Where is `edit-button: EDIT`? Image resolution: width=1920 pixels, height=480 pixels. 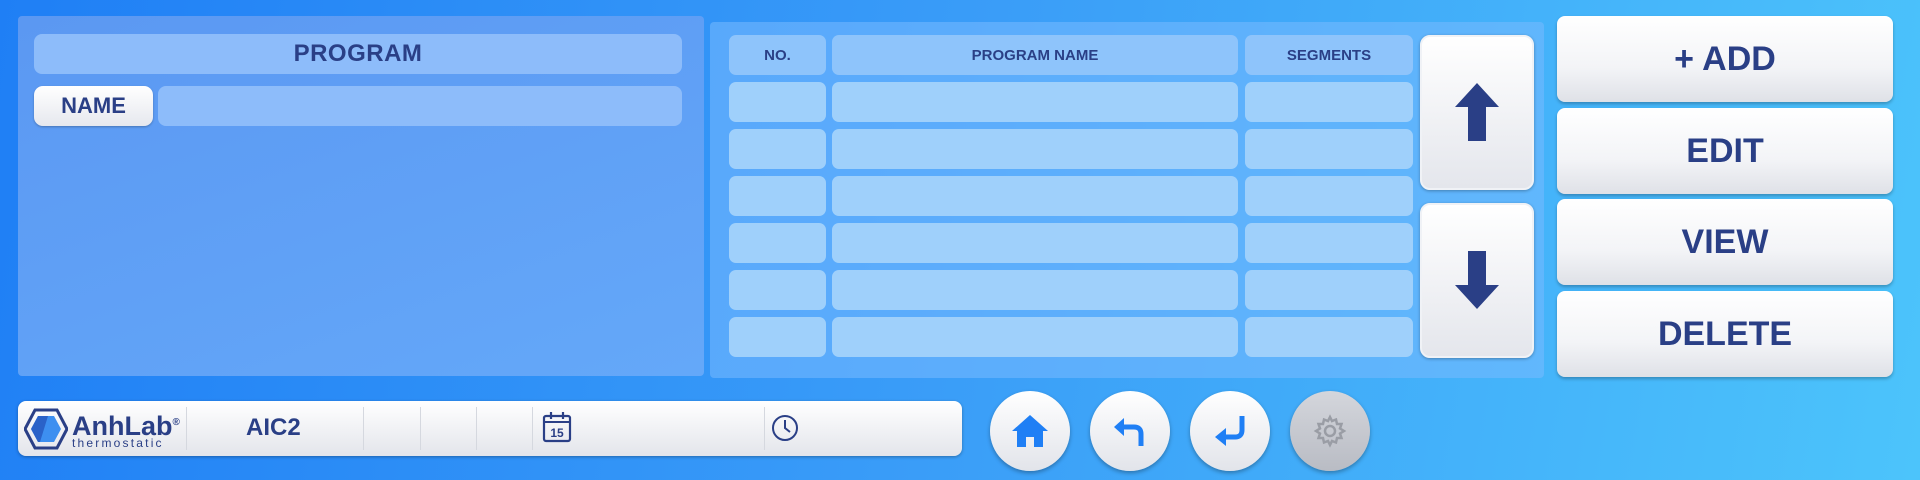
edit-button: EDIT is located at coordinates (1725, 151).